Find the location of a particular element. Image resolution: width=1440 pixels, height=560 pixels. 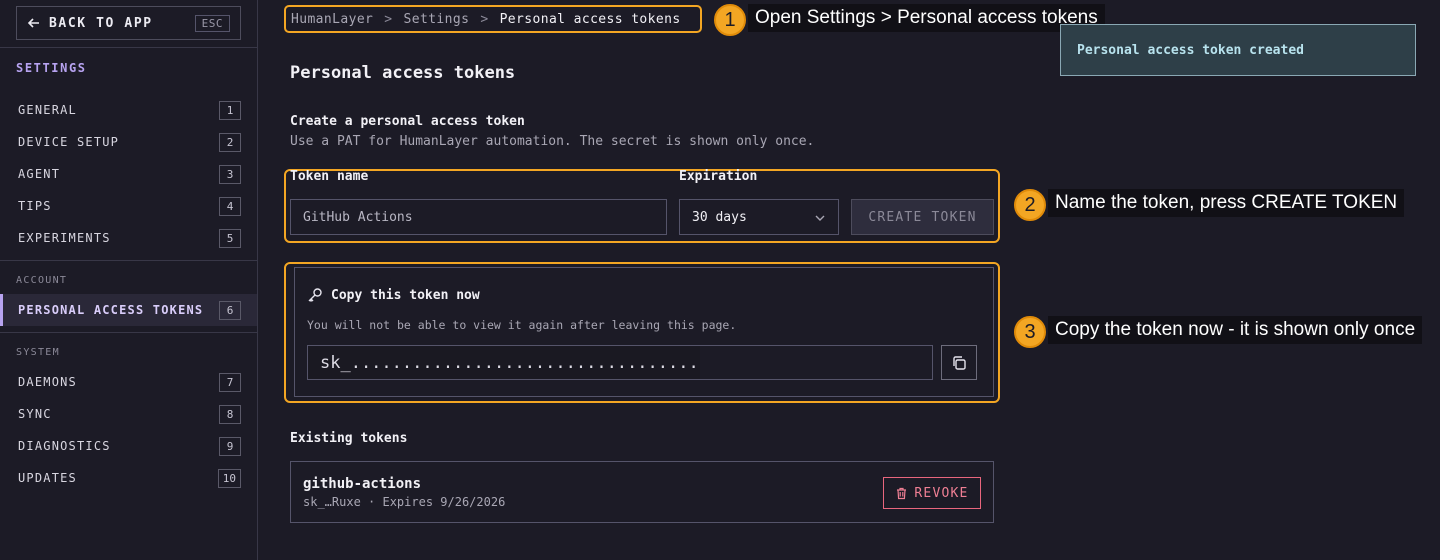

sidebar-item-diagnostics: DIAGNOSTICS 9 is located at coordinates (128, 446).